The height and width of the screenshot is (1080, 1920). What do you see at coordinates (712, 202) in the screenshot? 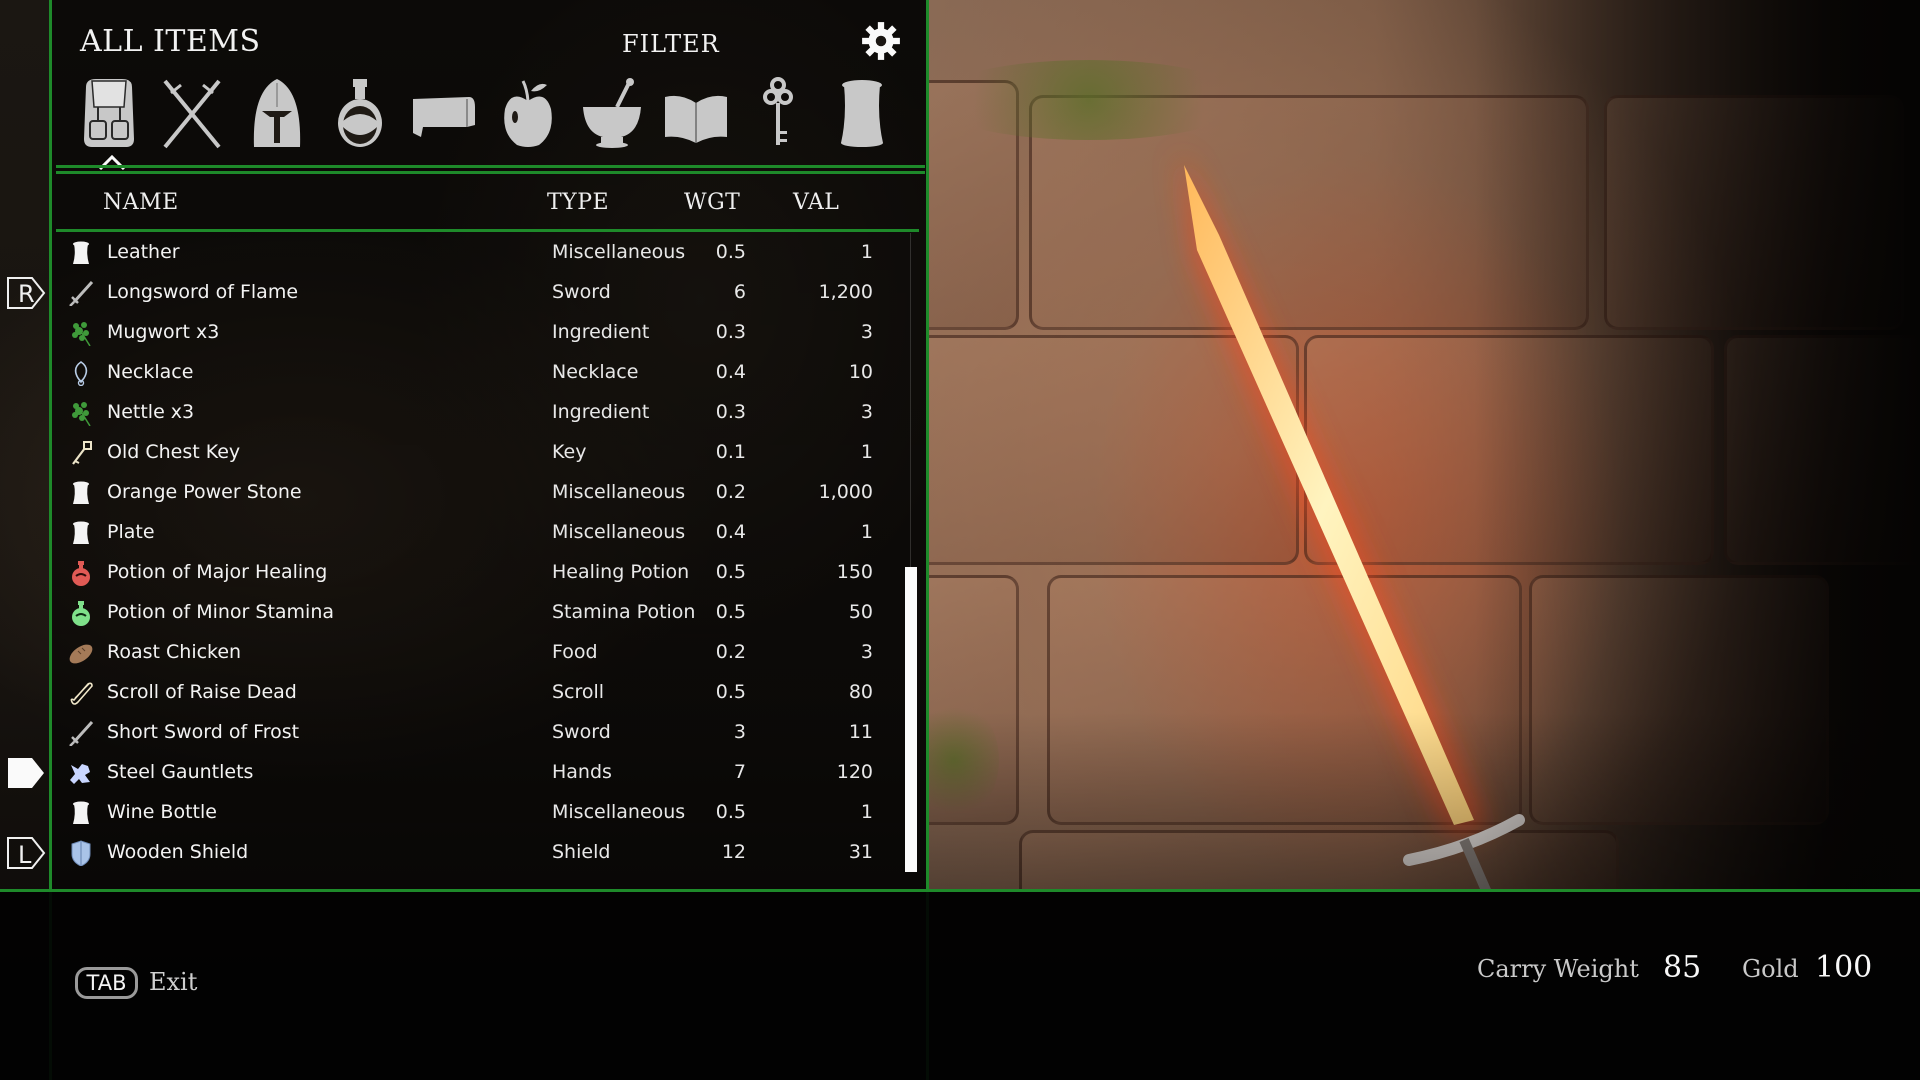
I see `column-header-weight: WGT` at bounding box center [712, 202].